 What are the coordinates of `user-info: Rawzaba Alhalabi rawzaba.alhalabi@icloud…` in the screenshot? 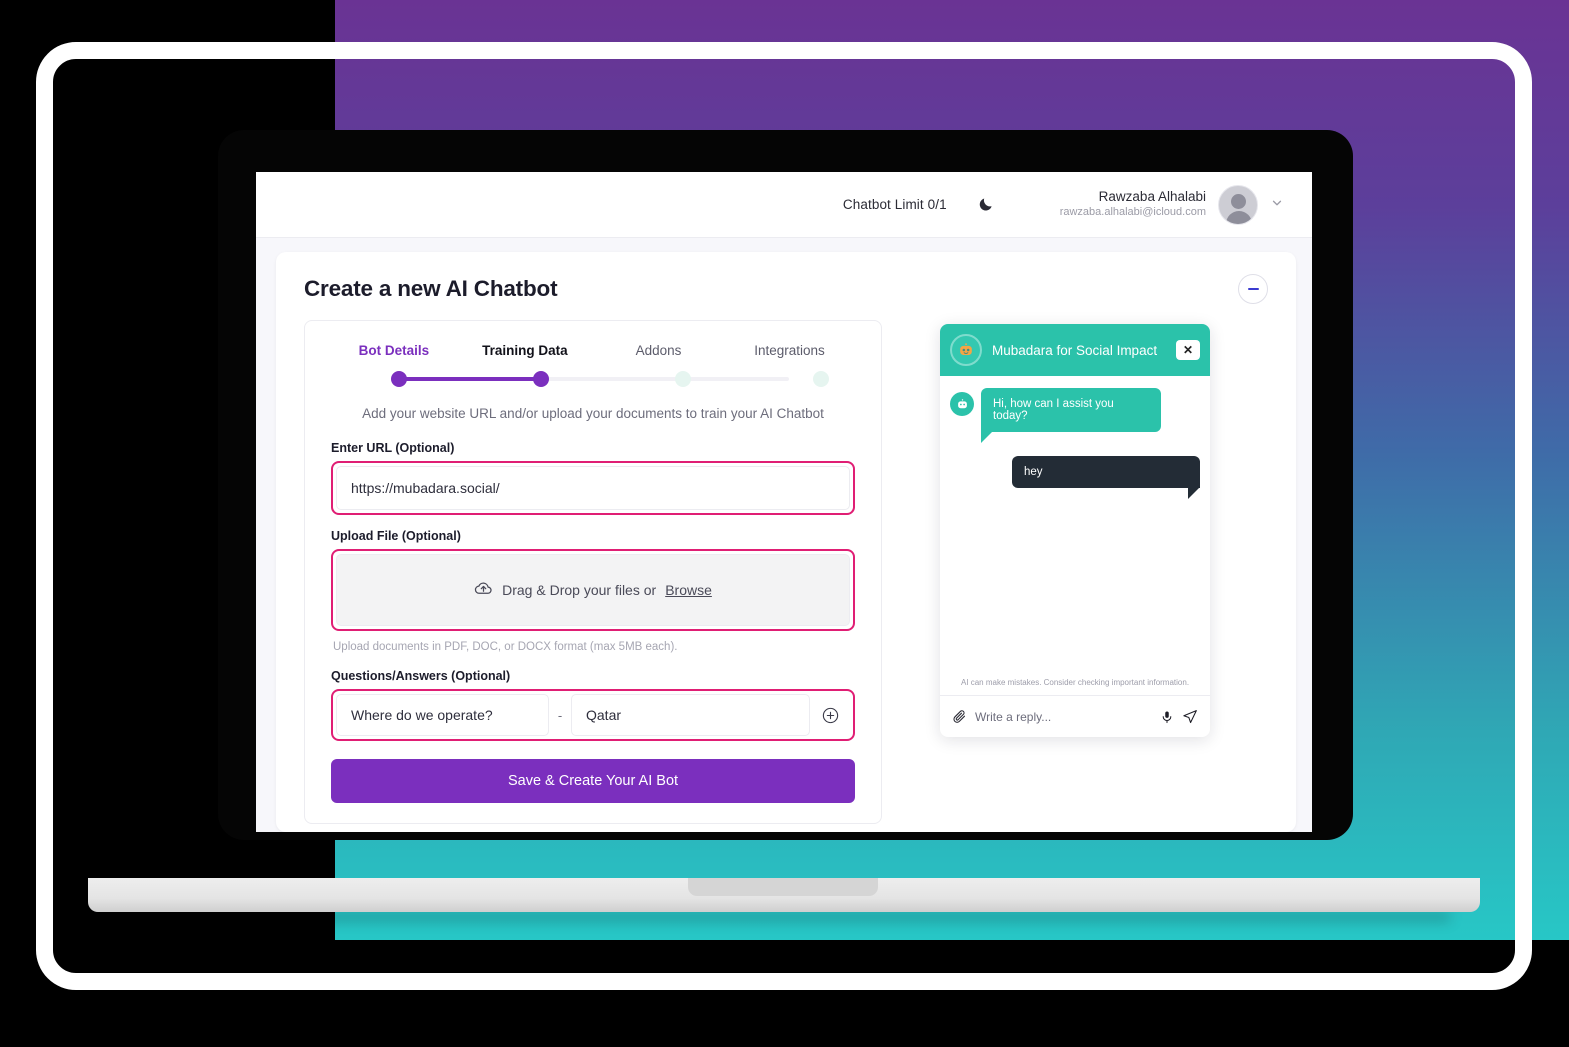 It's located at (1133, 204).